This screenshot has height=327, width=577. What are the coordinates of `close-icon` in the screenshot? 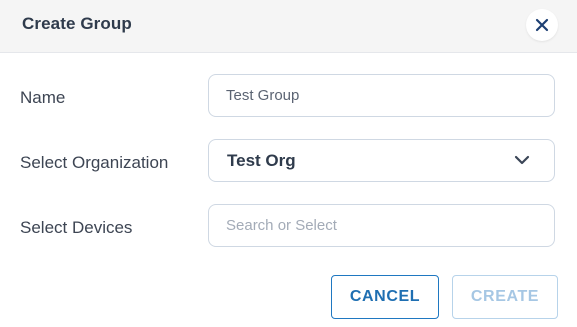 It's located at (542, 25).